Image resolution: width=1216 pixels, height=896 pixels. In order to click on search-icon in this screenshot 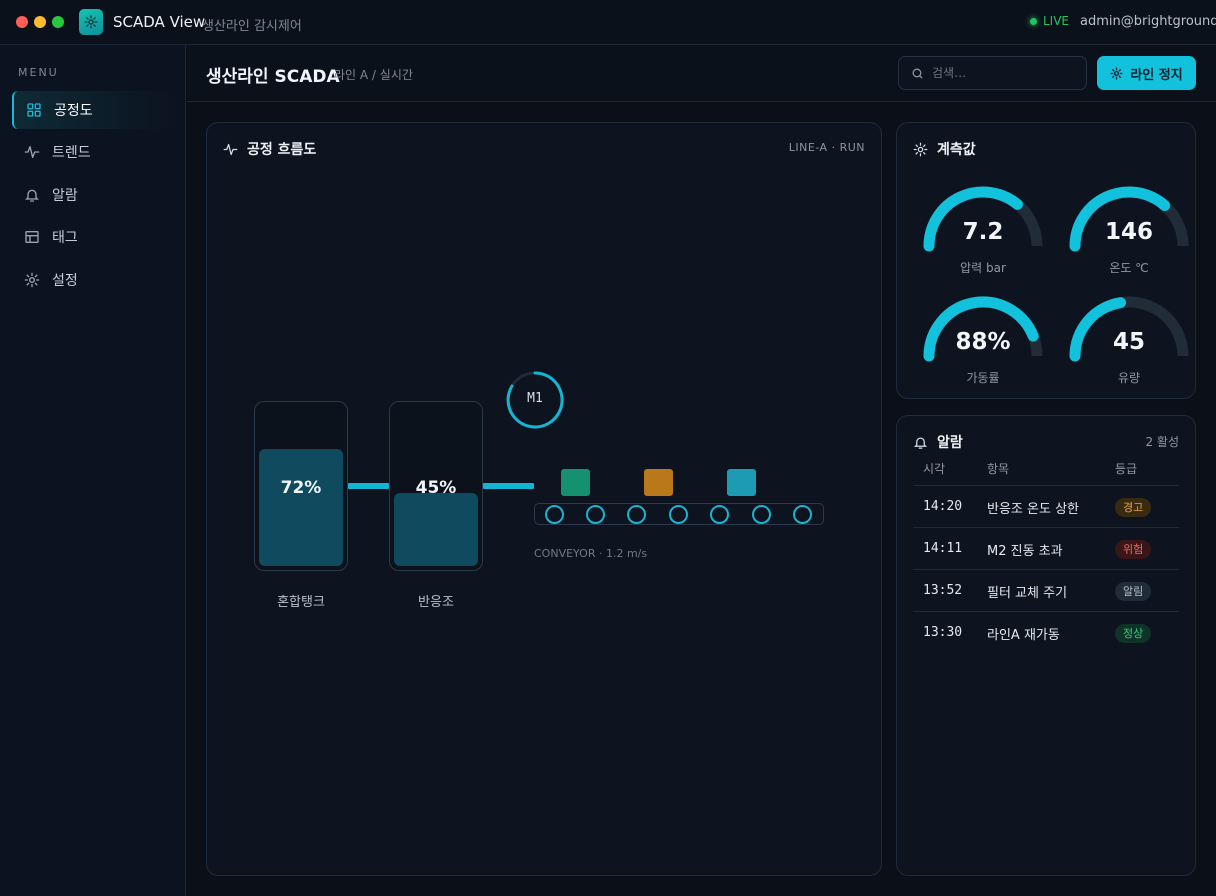, I will do `click(917, 73)`.